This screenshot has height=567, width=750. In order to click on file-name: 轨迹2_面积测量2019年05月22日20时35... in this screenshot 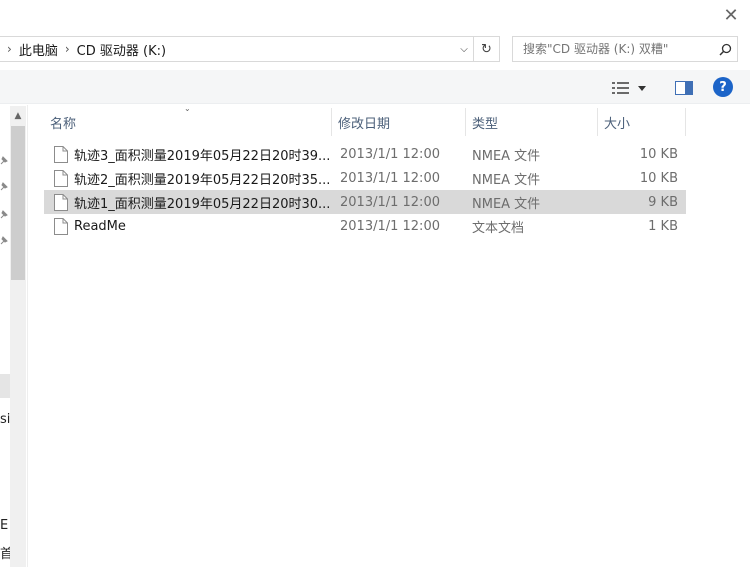, I will do `click(202, 180)`.